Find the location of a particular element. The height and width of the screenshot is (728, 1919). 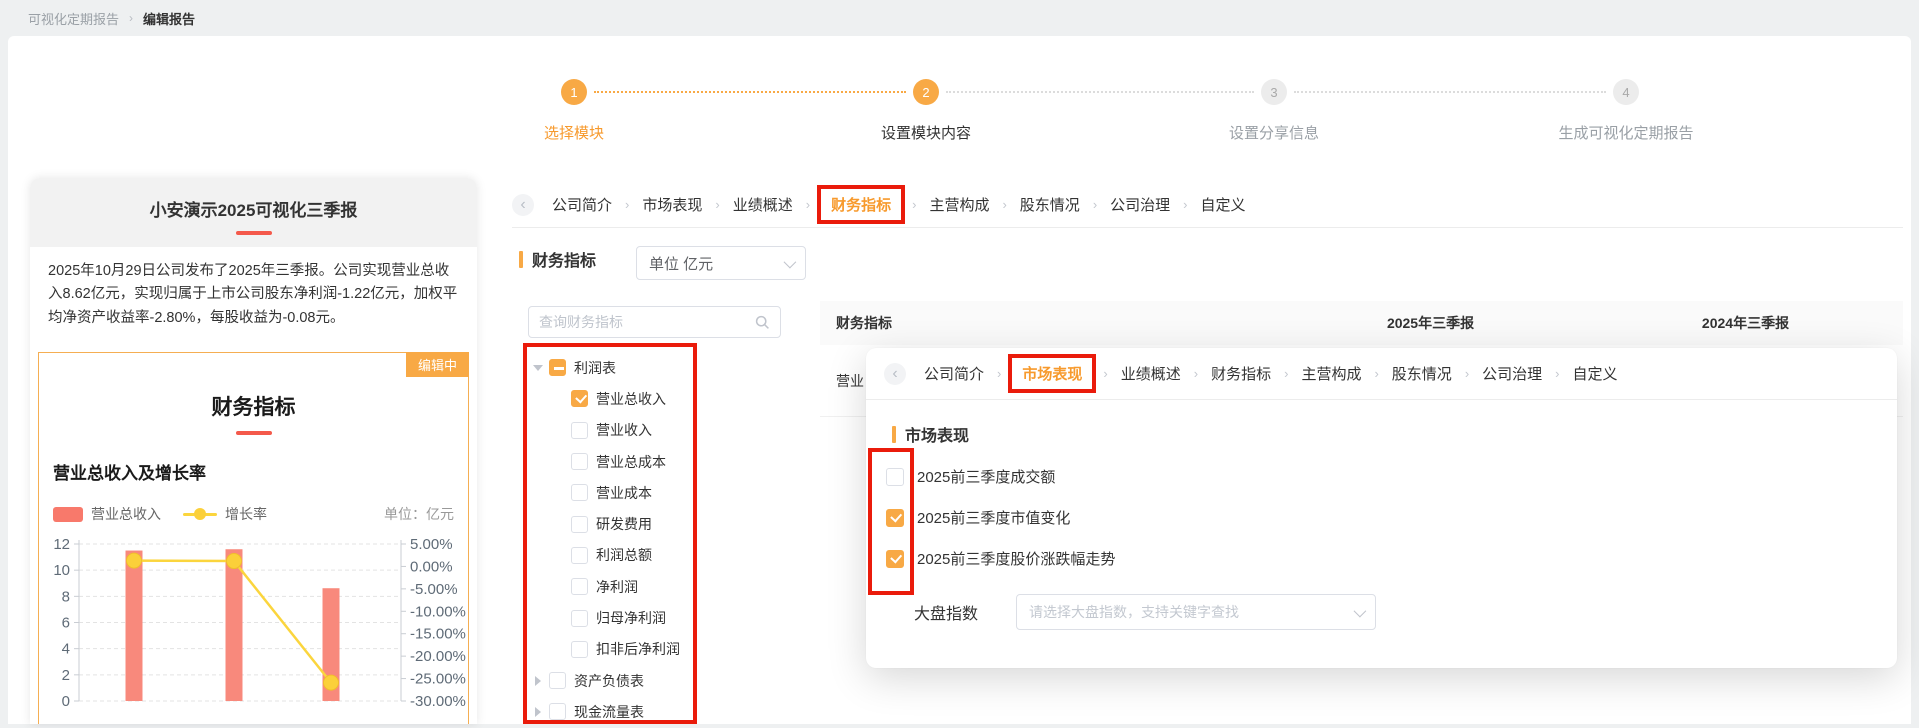

modal-tab-main-business: 主营构成 is located at coordinates (1331, 373).